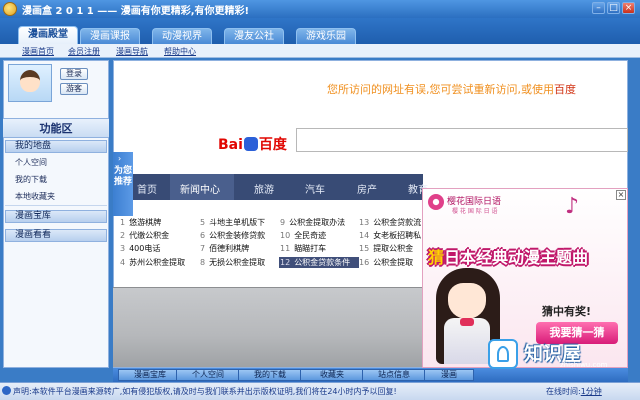 Image resolution: width=640 pixels, height=400 pixels. What do you see at coordinates (285, 235) in the screenshot?
I see `link-number: 10` at bounding box center [285, 235].